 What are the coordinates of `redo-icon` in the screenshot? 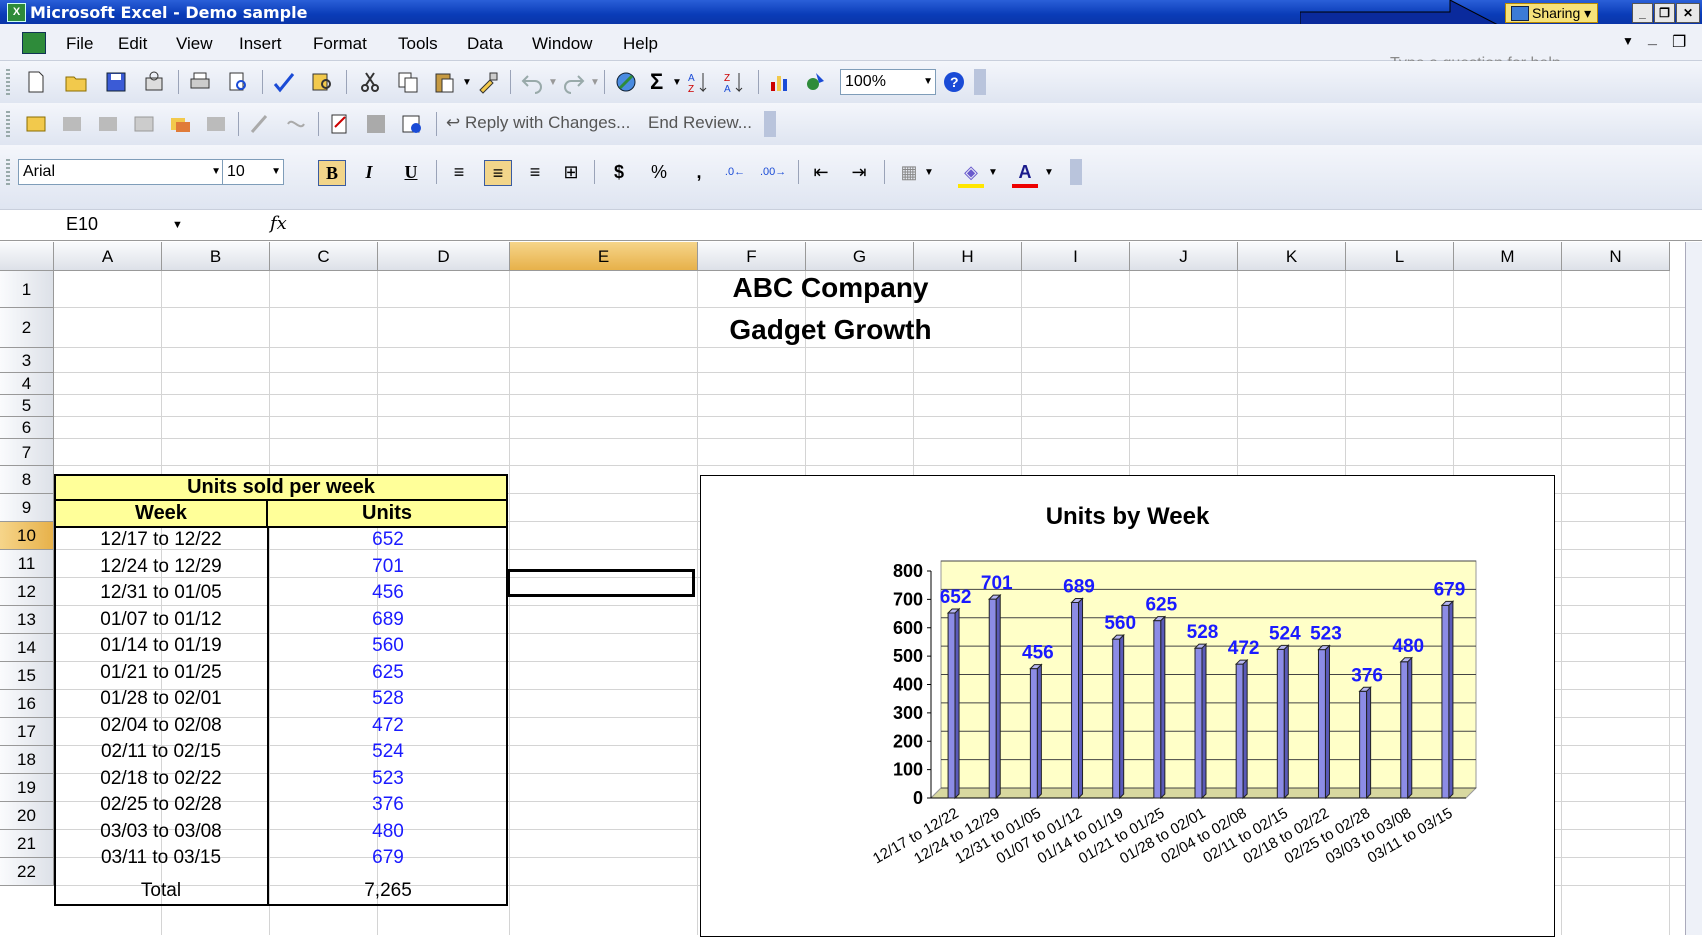 It's located at (574, 82).